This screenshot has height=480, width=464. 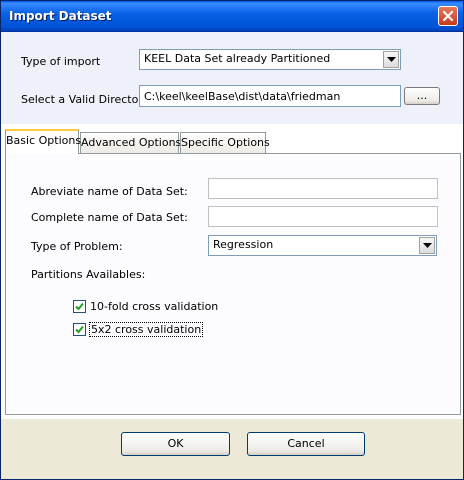 I want to click on directory-label: Select a Valid Directory, so click(x=85, y=99).